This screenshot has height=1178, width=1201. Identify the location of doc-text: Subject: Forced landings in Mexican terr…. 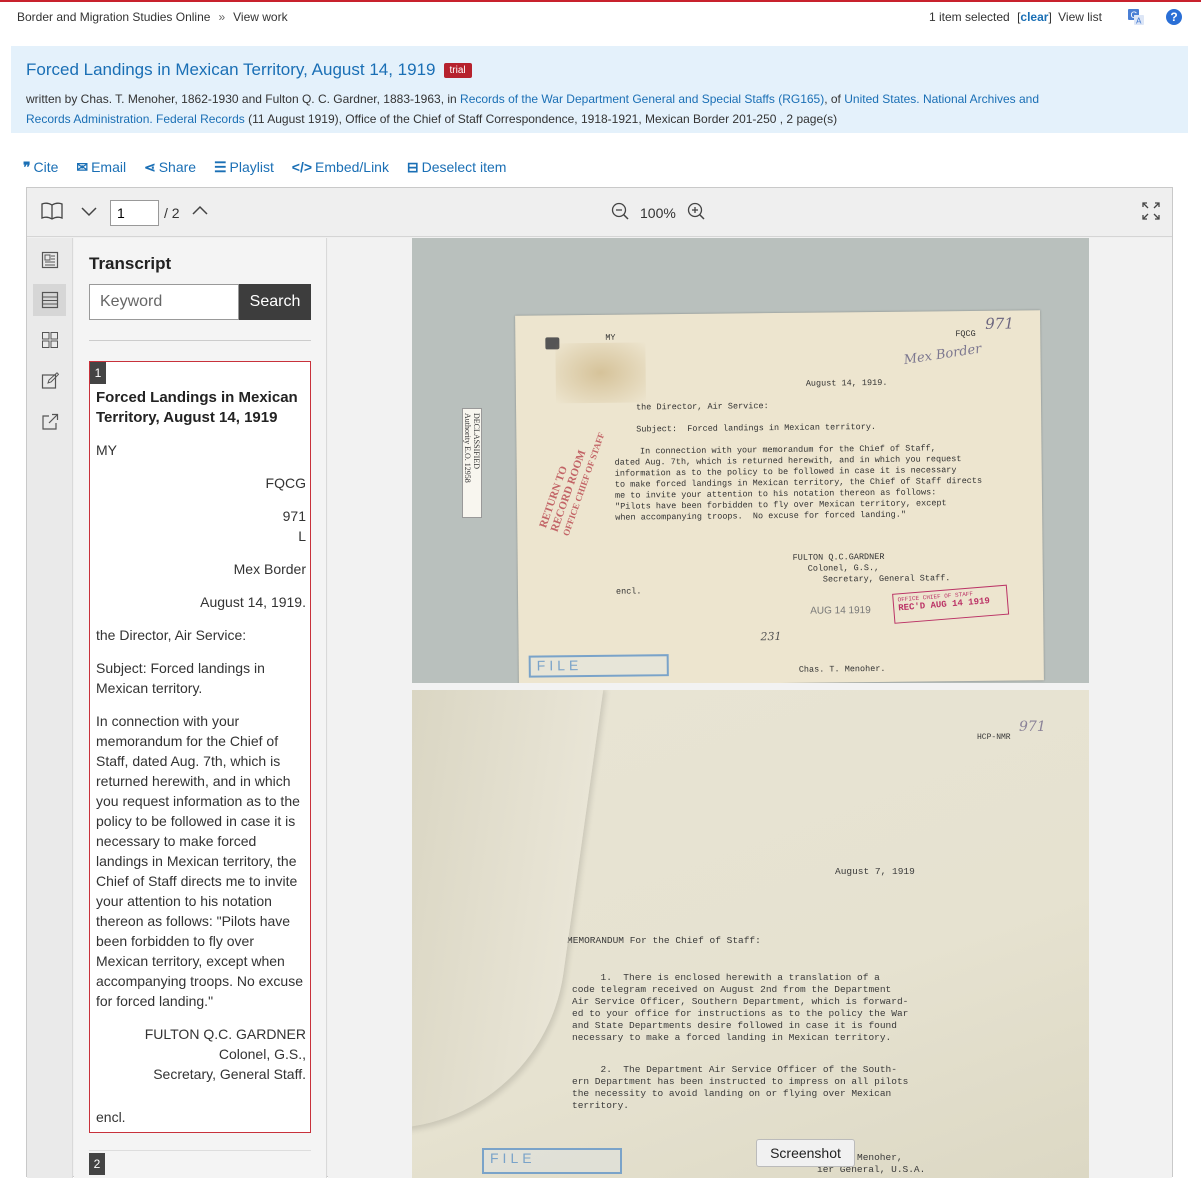
(756, 428).